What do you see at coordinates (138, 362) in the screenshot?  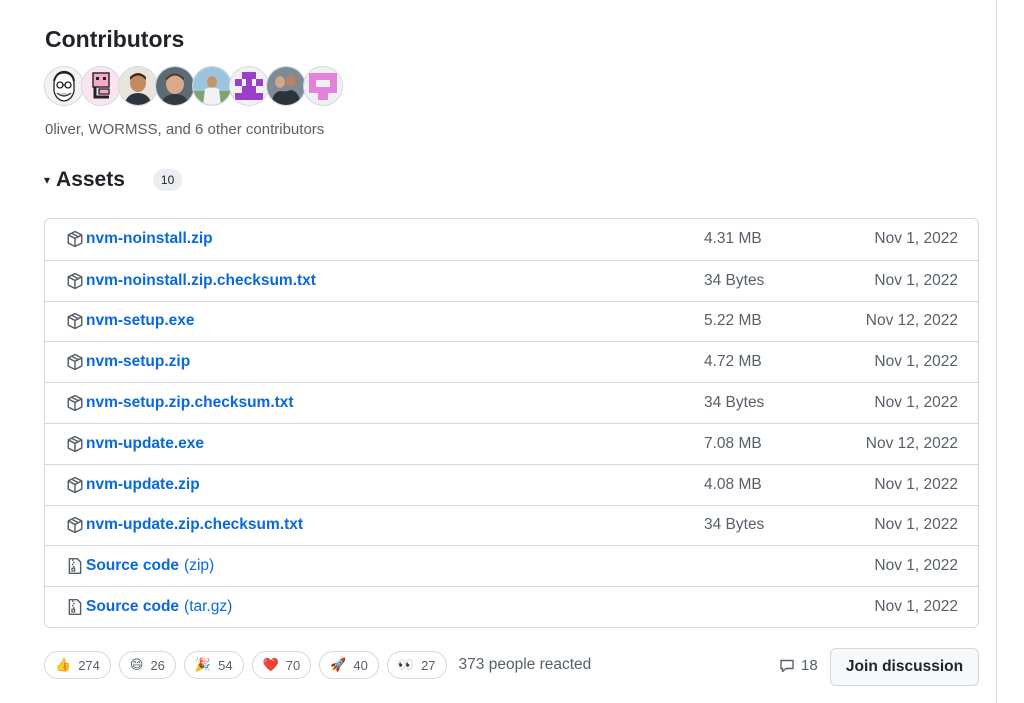 I see `asset-name: nvm-setup.zip` at bounding box center [138, 362].